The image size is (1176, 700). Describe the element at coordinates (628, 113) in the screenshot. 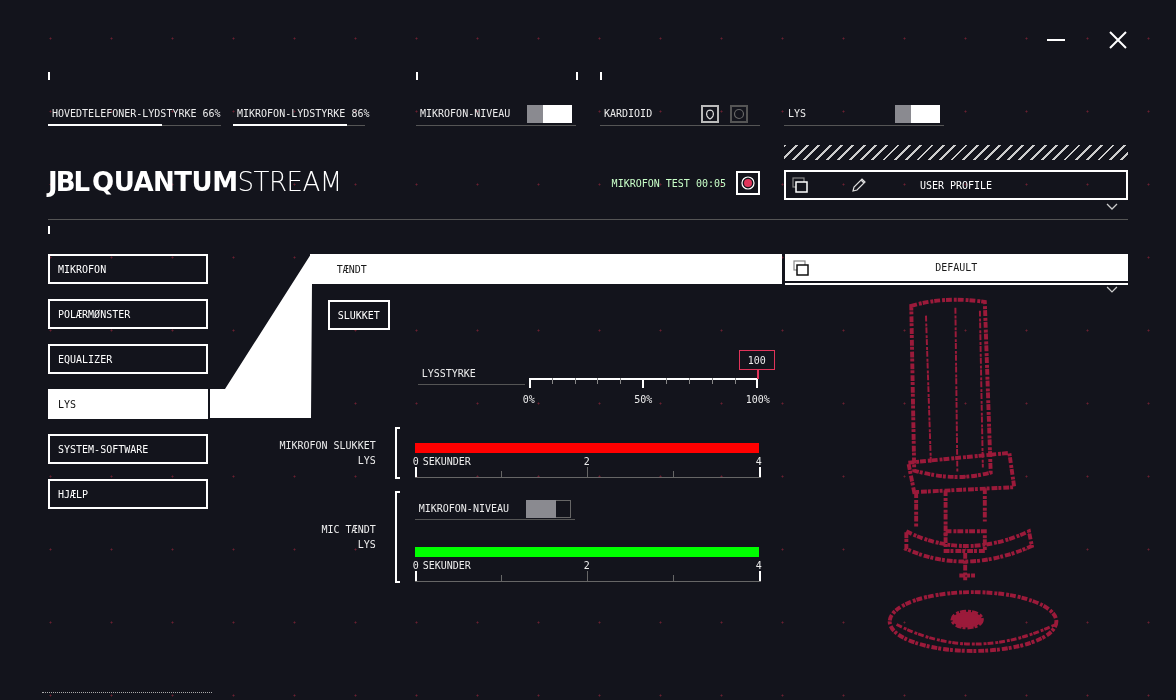

I see `pattern-label: KARDIOID` at that location.